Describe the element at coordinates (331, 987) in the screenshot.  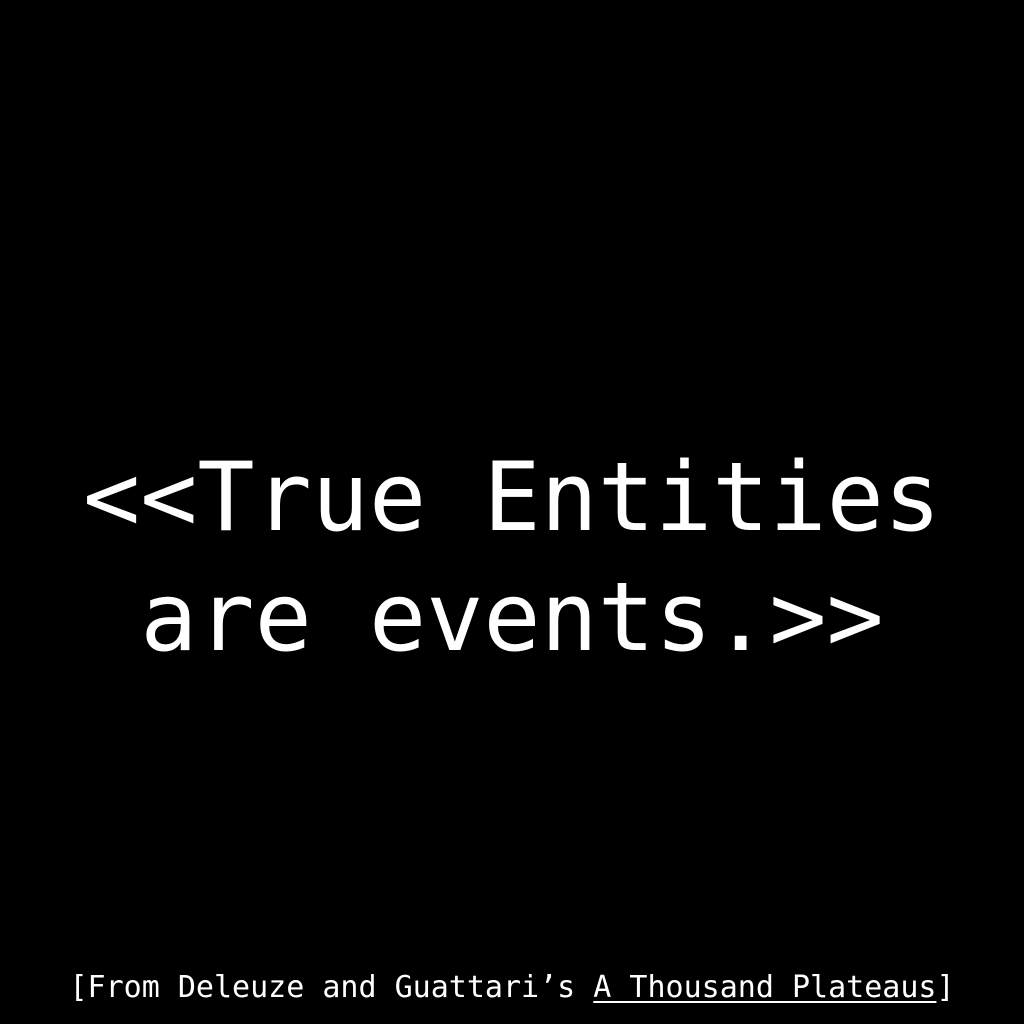
I see `caption-prefix: [From Deleuze and Guattari’s` at that location.